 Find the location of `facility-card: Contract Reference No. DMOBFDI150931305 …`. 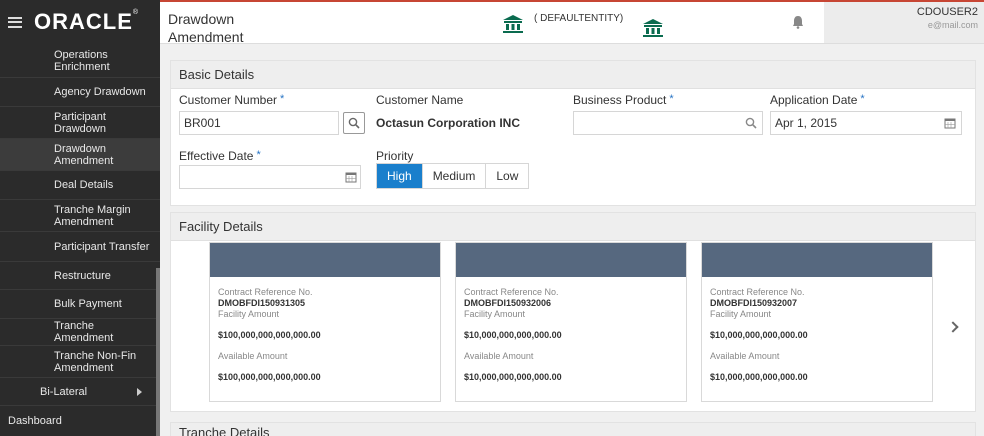

facility-card: Contract Reference No. DMOBFDI150931305 … is located at coordinates (325, 322).